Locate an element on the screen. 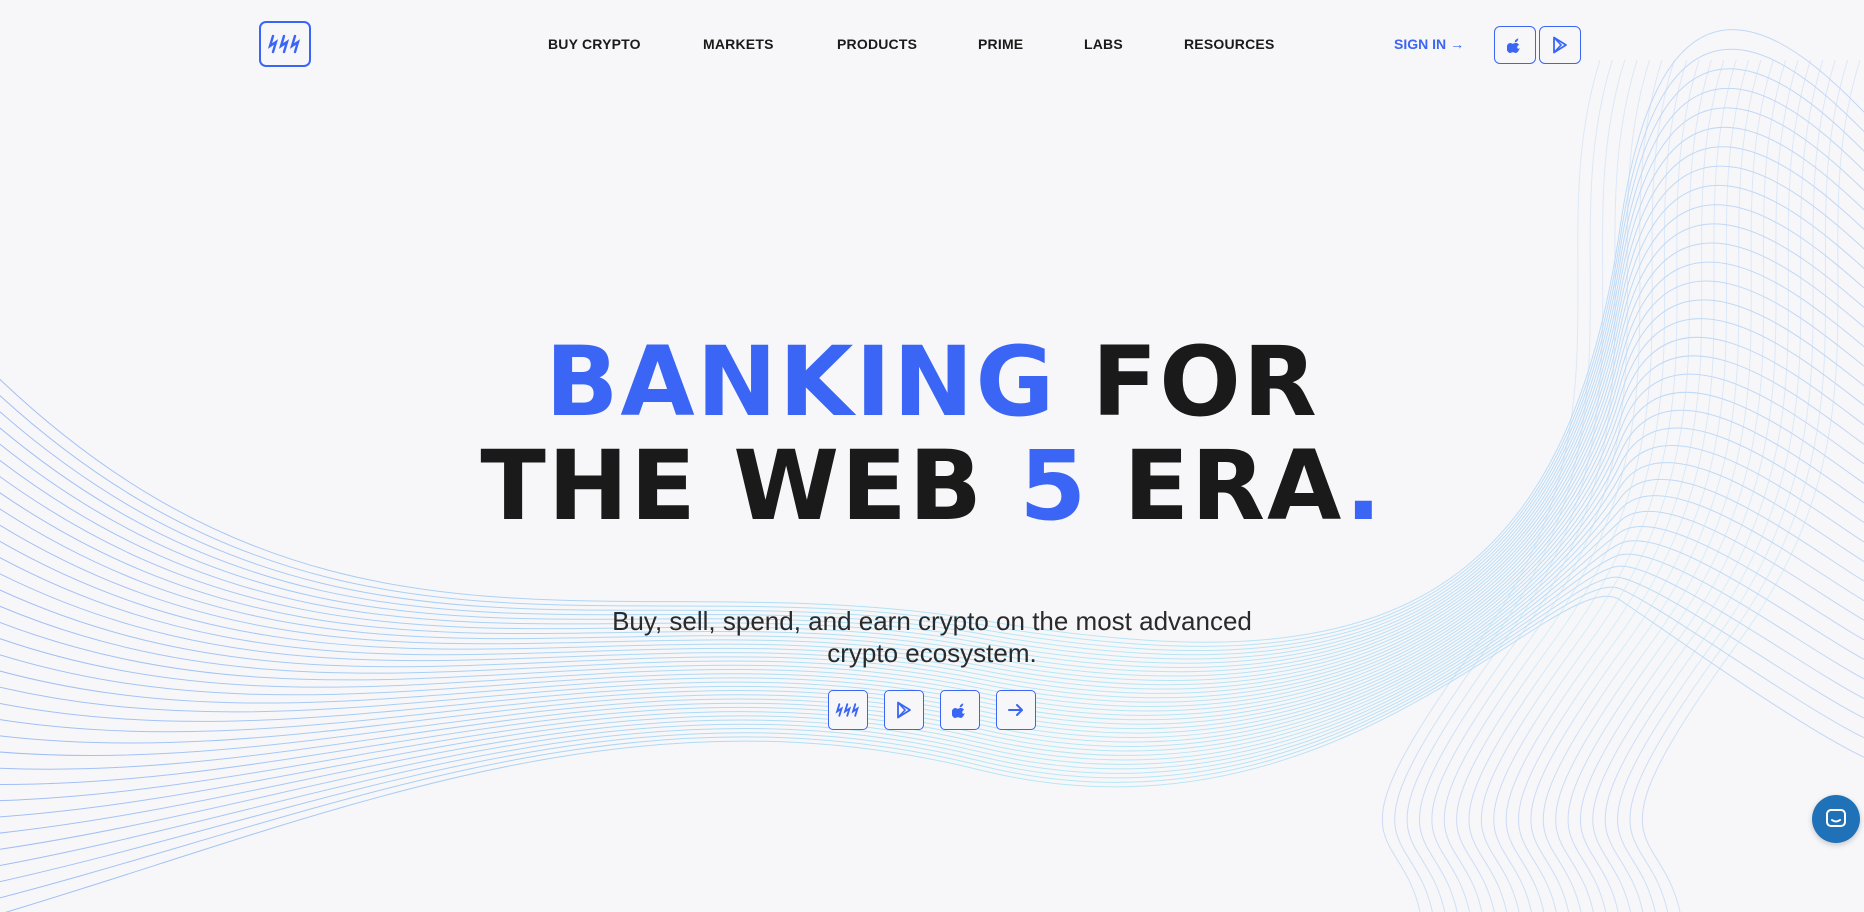  headline-banking: BANKING is located at coordinates (801, 382).